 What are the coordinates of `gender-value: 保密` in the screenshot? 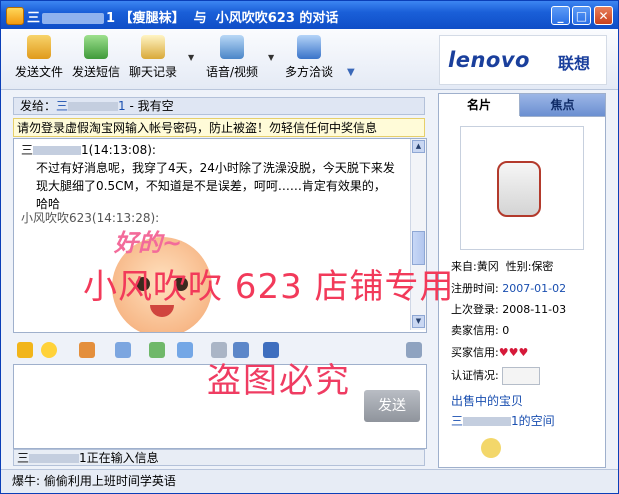 It's located at (542, 266).